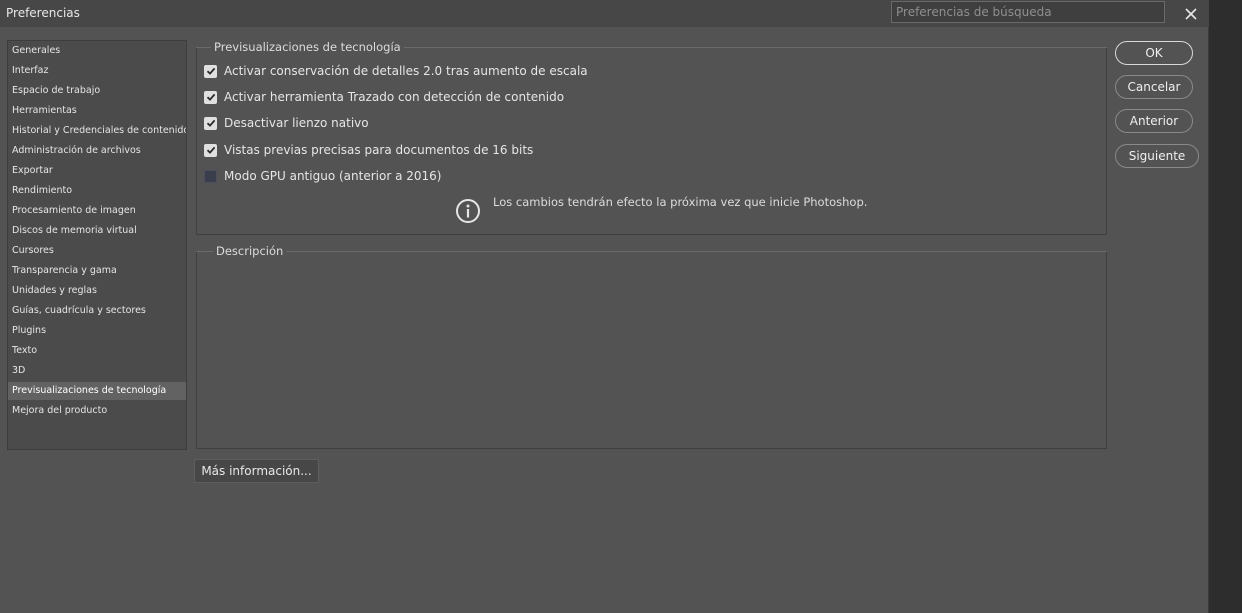 This screenshot has height=613, width=1242. Describe the element at coordinates (1154, 87) in the screenshot. I see `cancel-button: Cancelar` at that location.